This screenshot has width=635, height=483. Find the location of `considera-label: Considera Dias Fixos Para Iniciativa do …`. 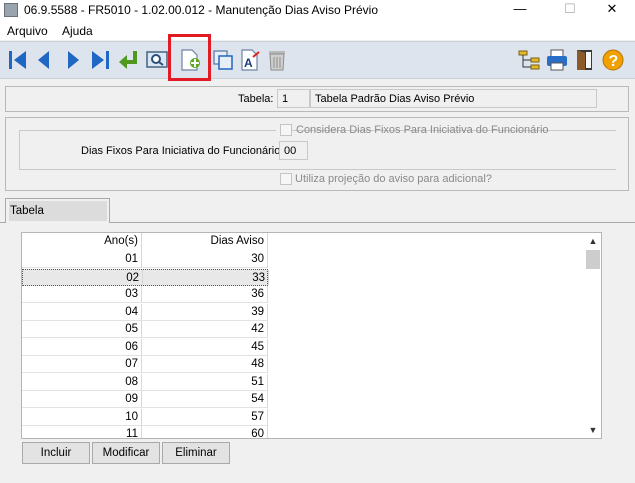

considera-label: Considera Dias Fixos Para Iniciativa do … is located at coordinates (422, 130).